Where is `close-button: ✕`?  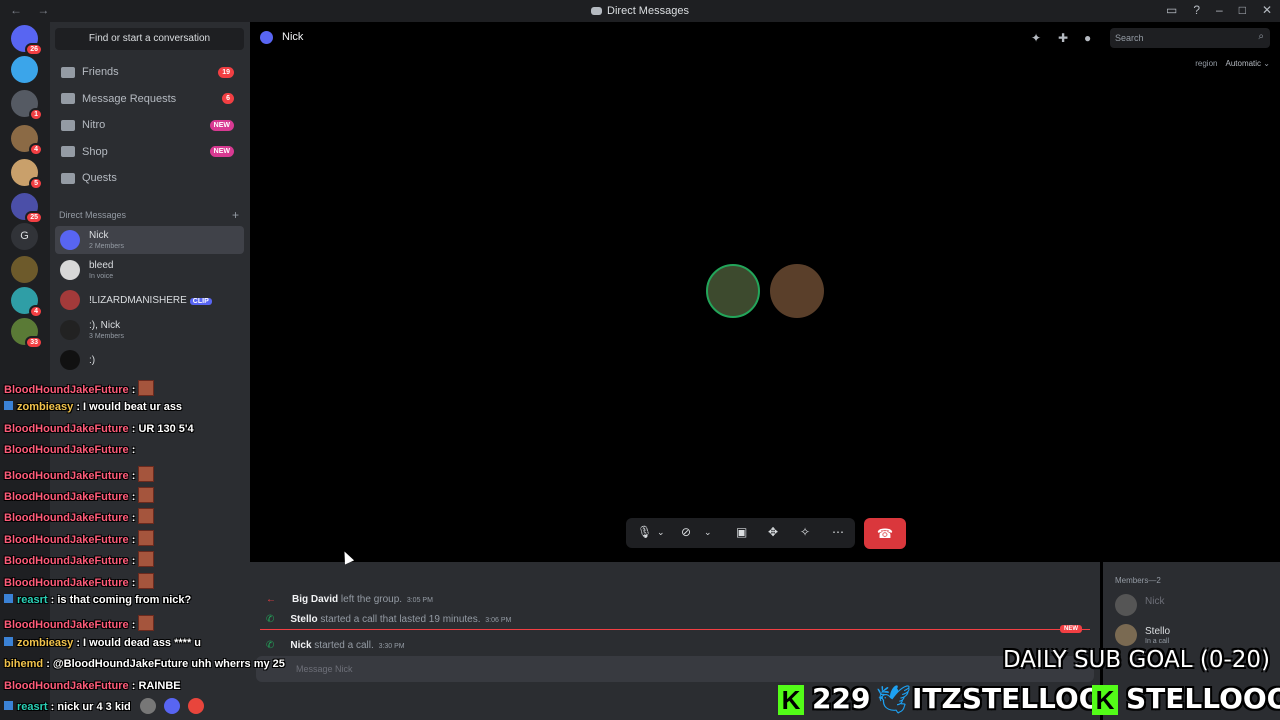
close-button: ✕ is located at coordinates (1267, 10).